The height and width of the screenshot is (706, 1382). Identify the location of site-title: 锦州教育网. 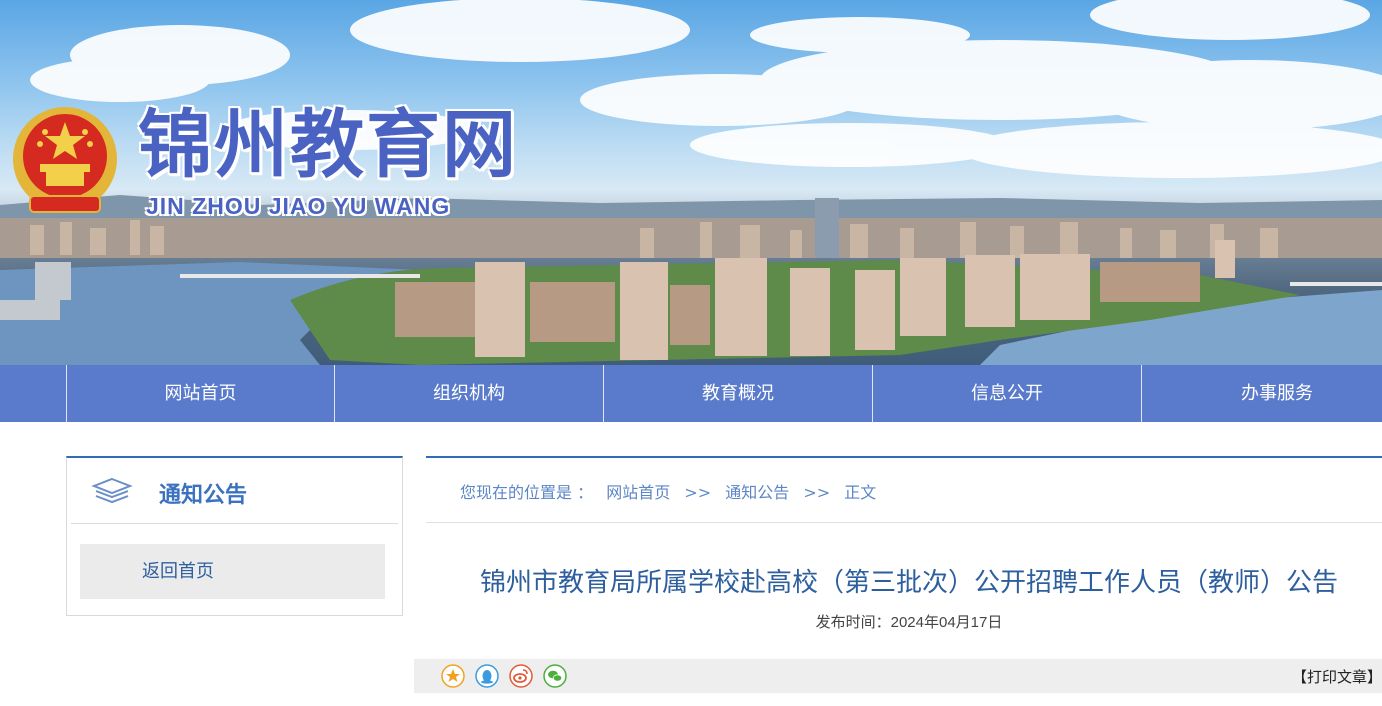
(328, 145).